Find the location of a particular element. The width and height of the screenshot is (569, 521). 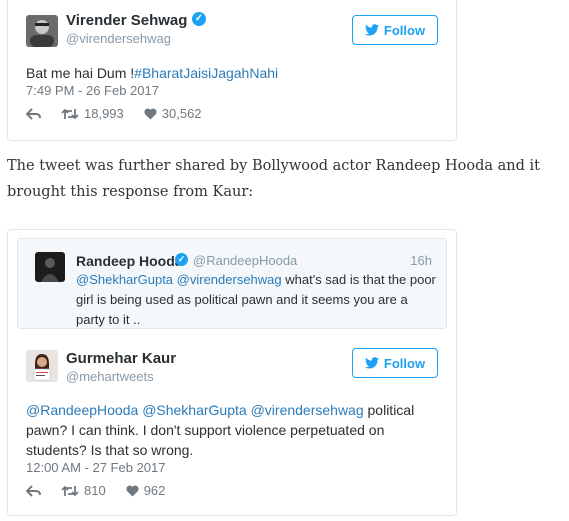

tweet-actions: 18,993 30,562 is located at coordinates (124, 113).